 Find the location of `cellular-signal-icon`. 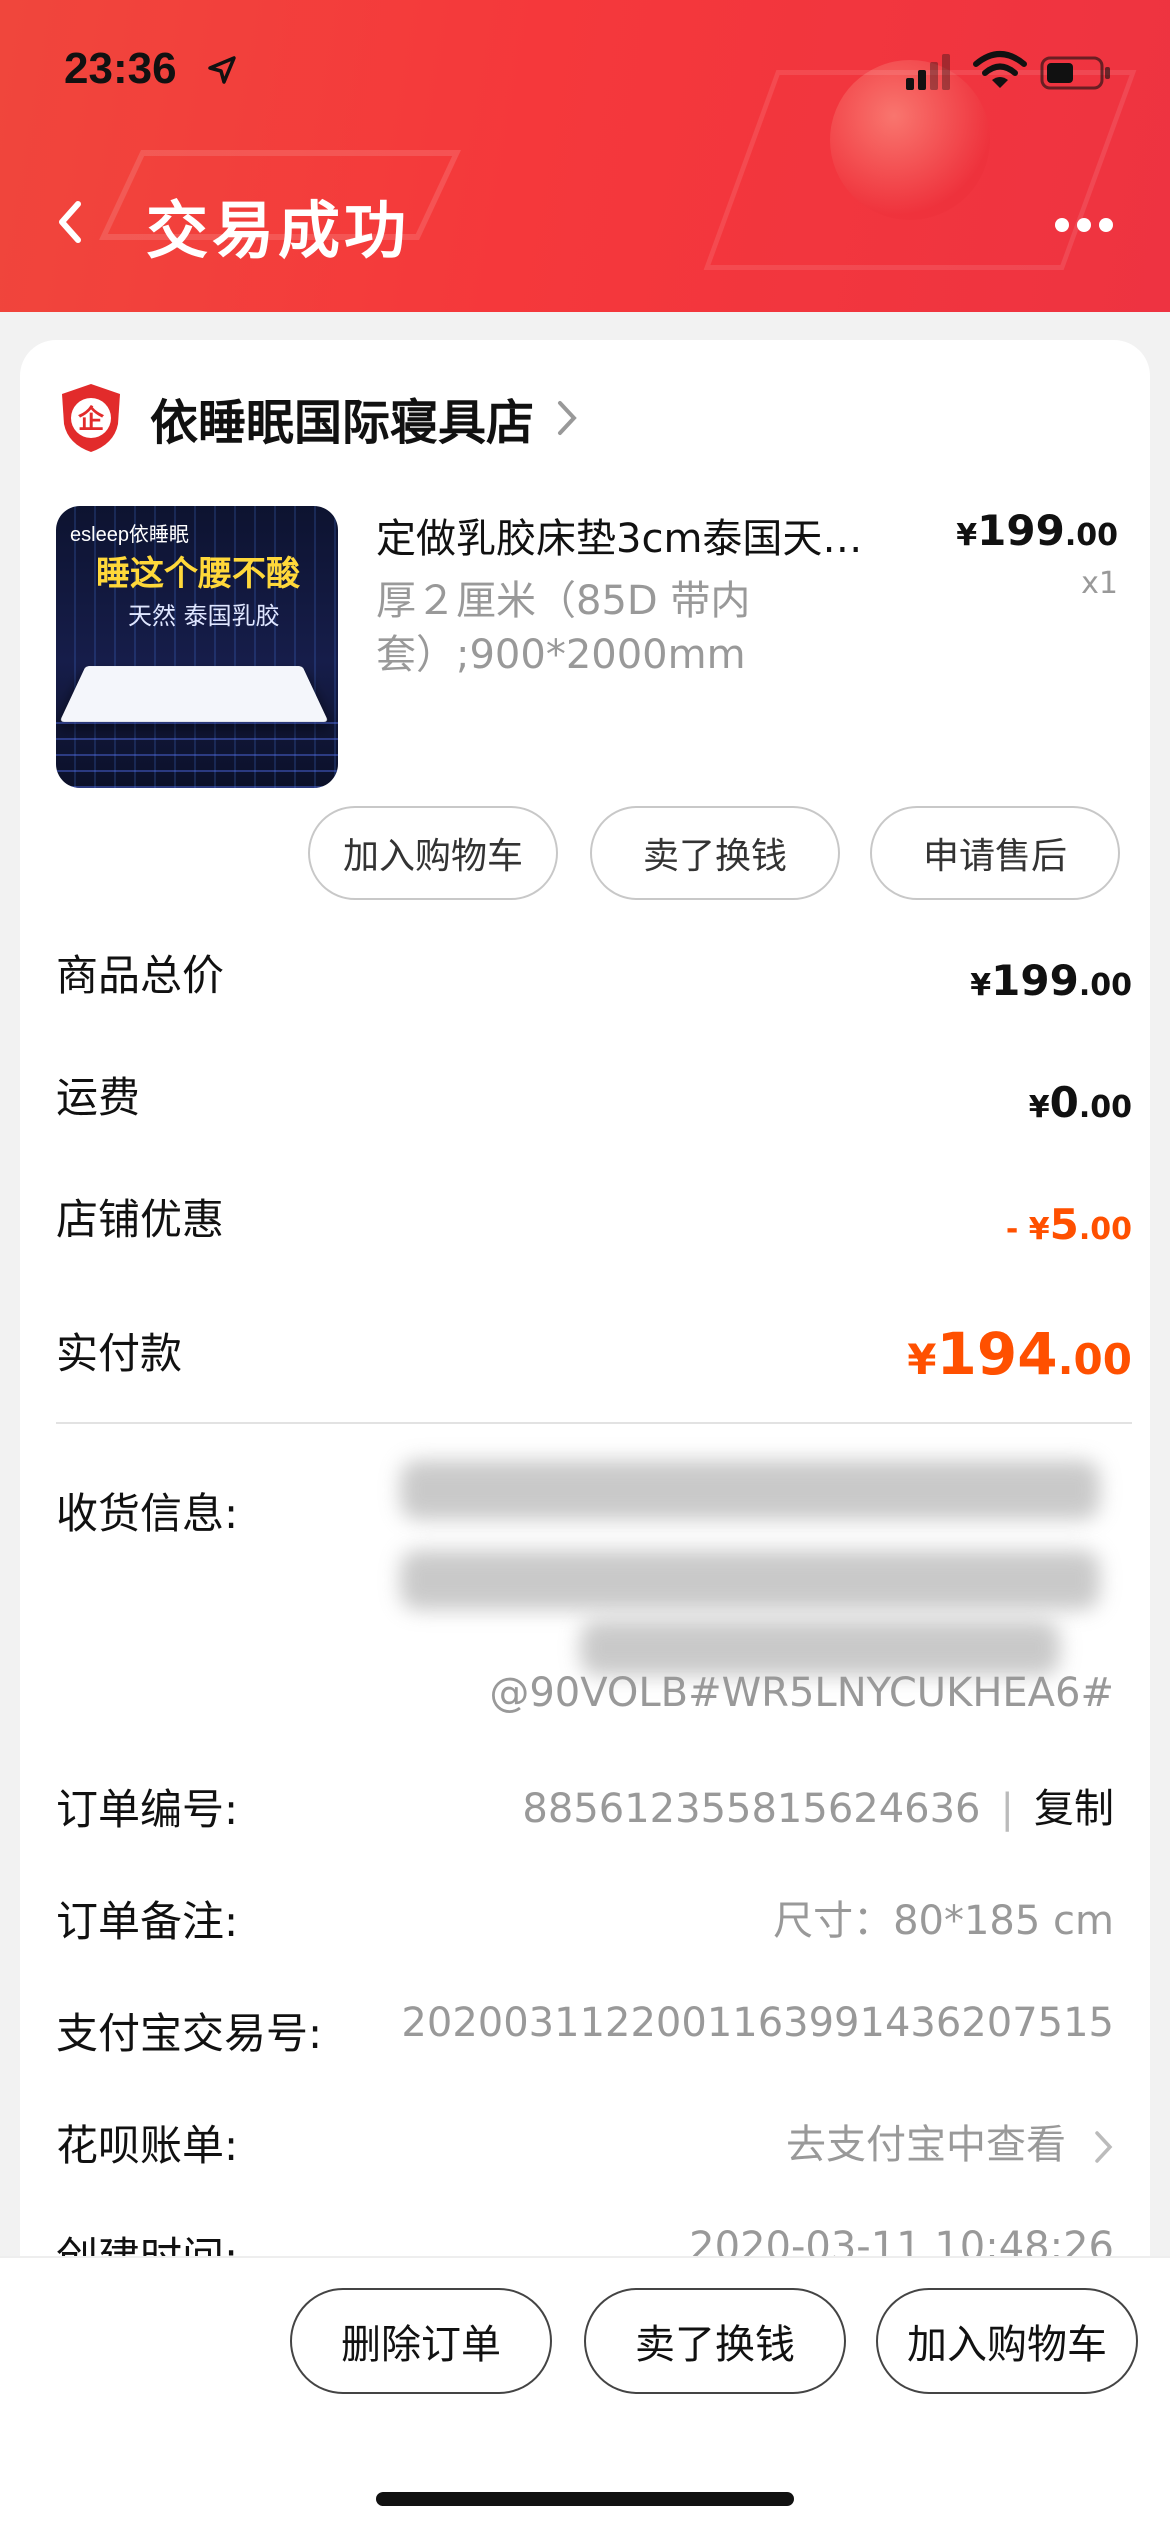

cellular-signal-icon is located at coordinates (928, 72).